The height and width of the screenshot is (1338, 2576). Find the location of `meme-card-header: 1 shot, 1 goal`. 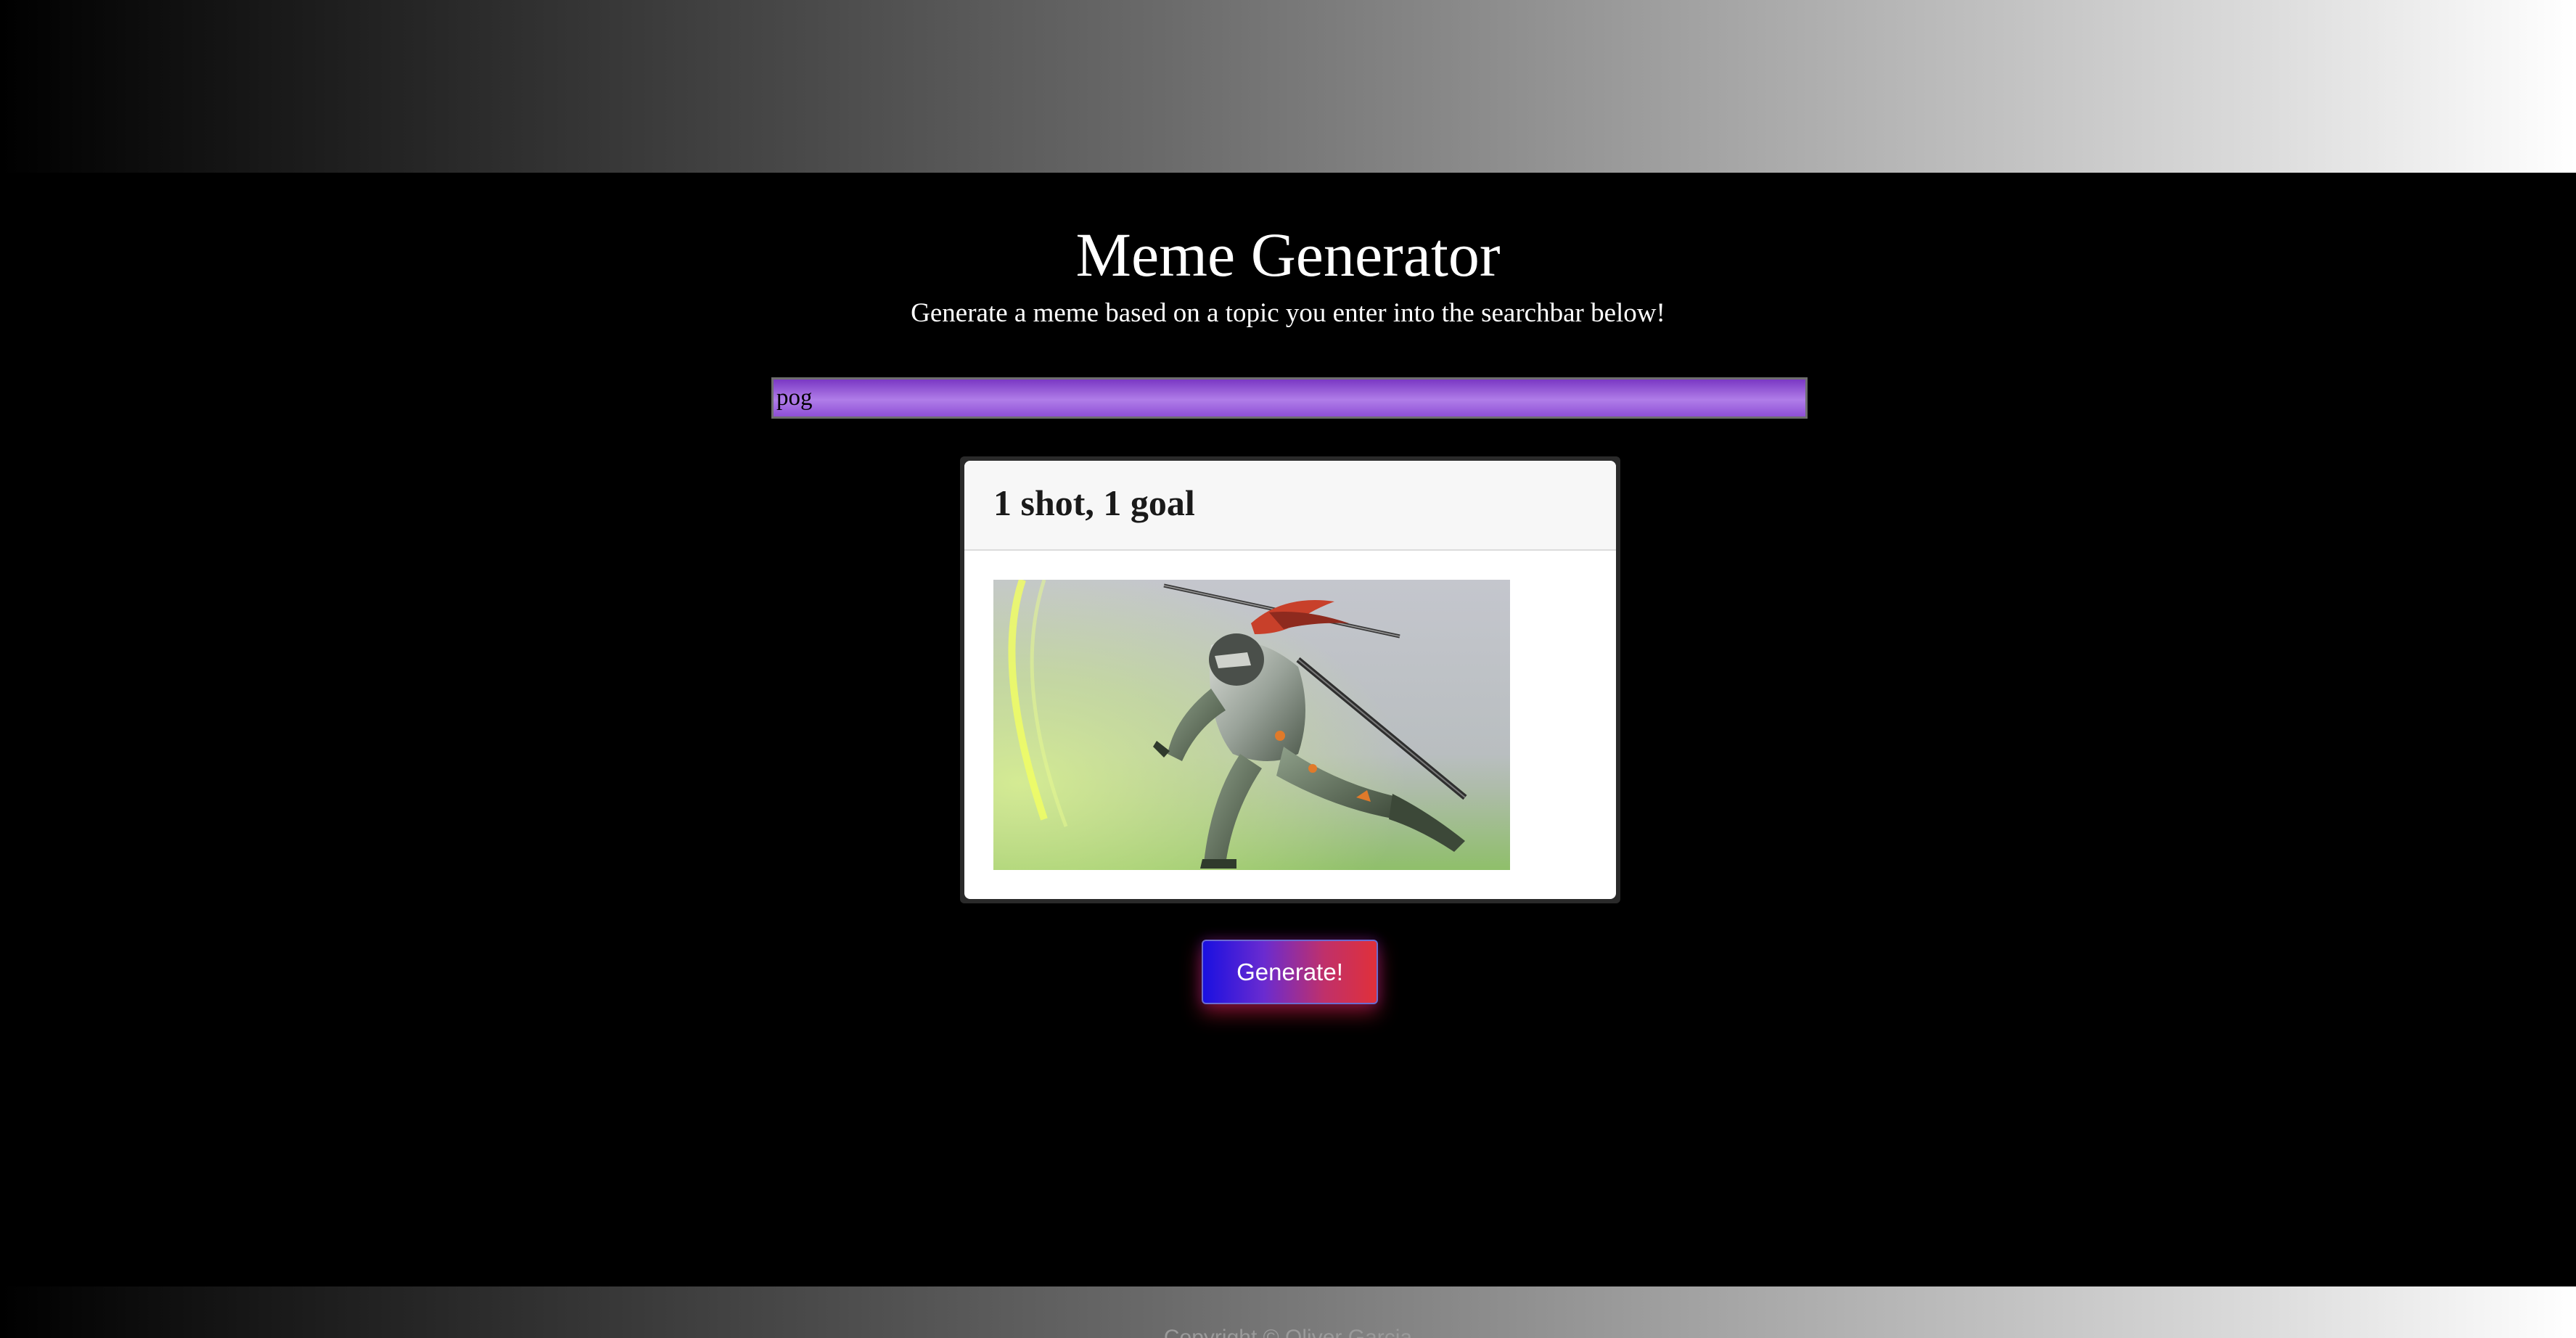

meme-card-header: 1 shot, 1 goal is located at coordinates (1290, 506).